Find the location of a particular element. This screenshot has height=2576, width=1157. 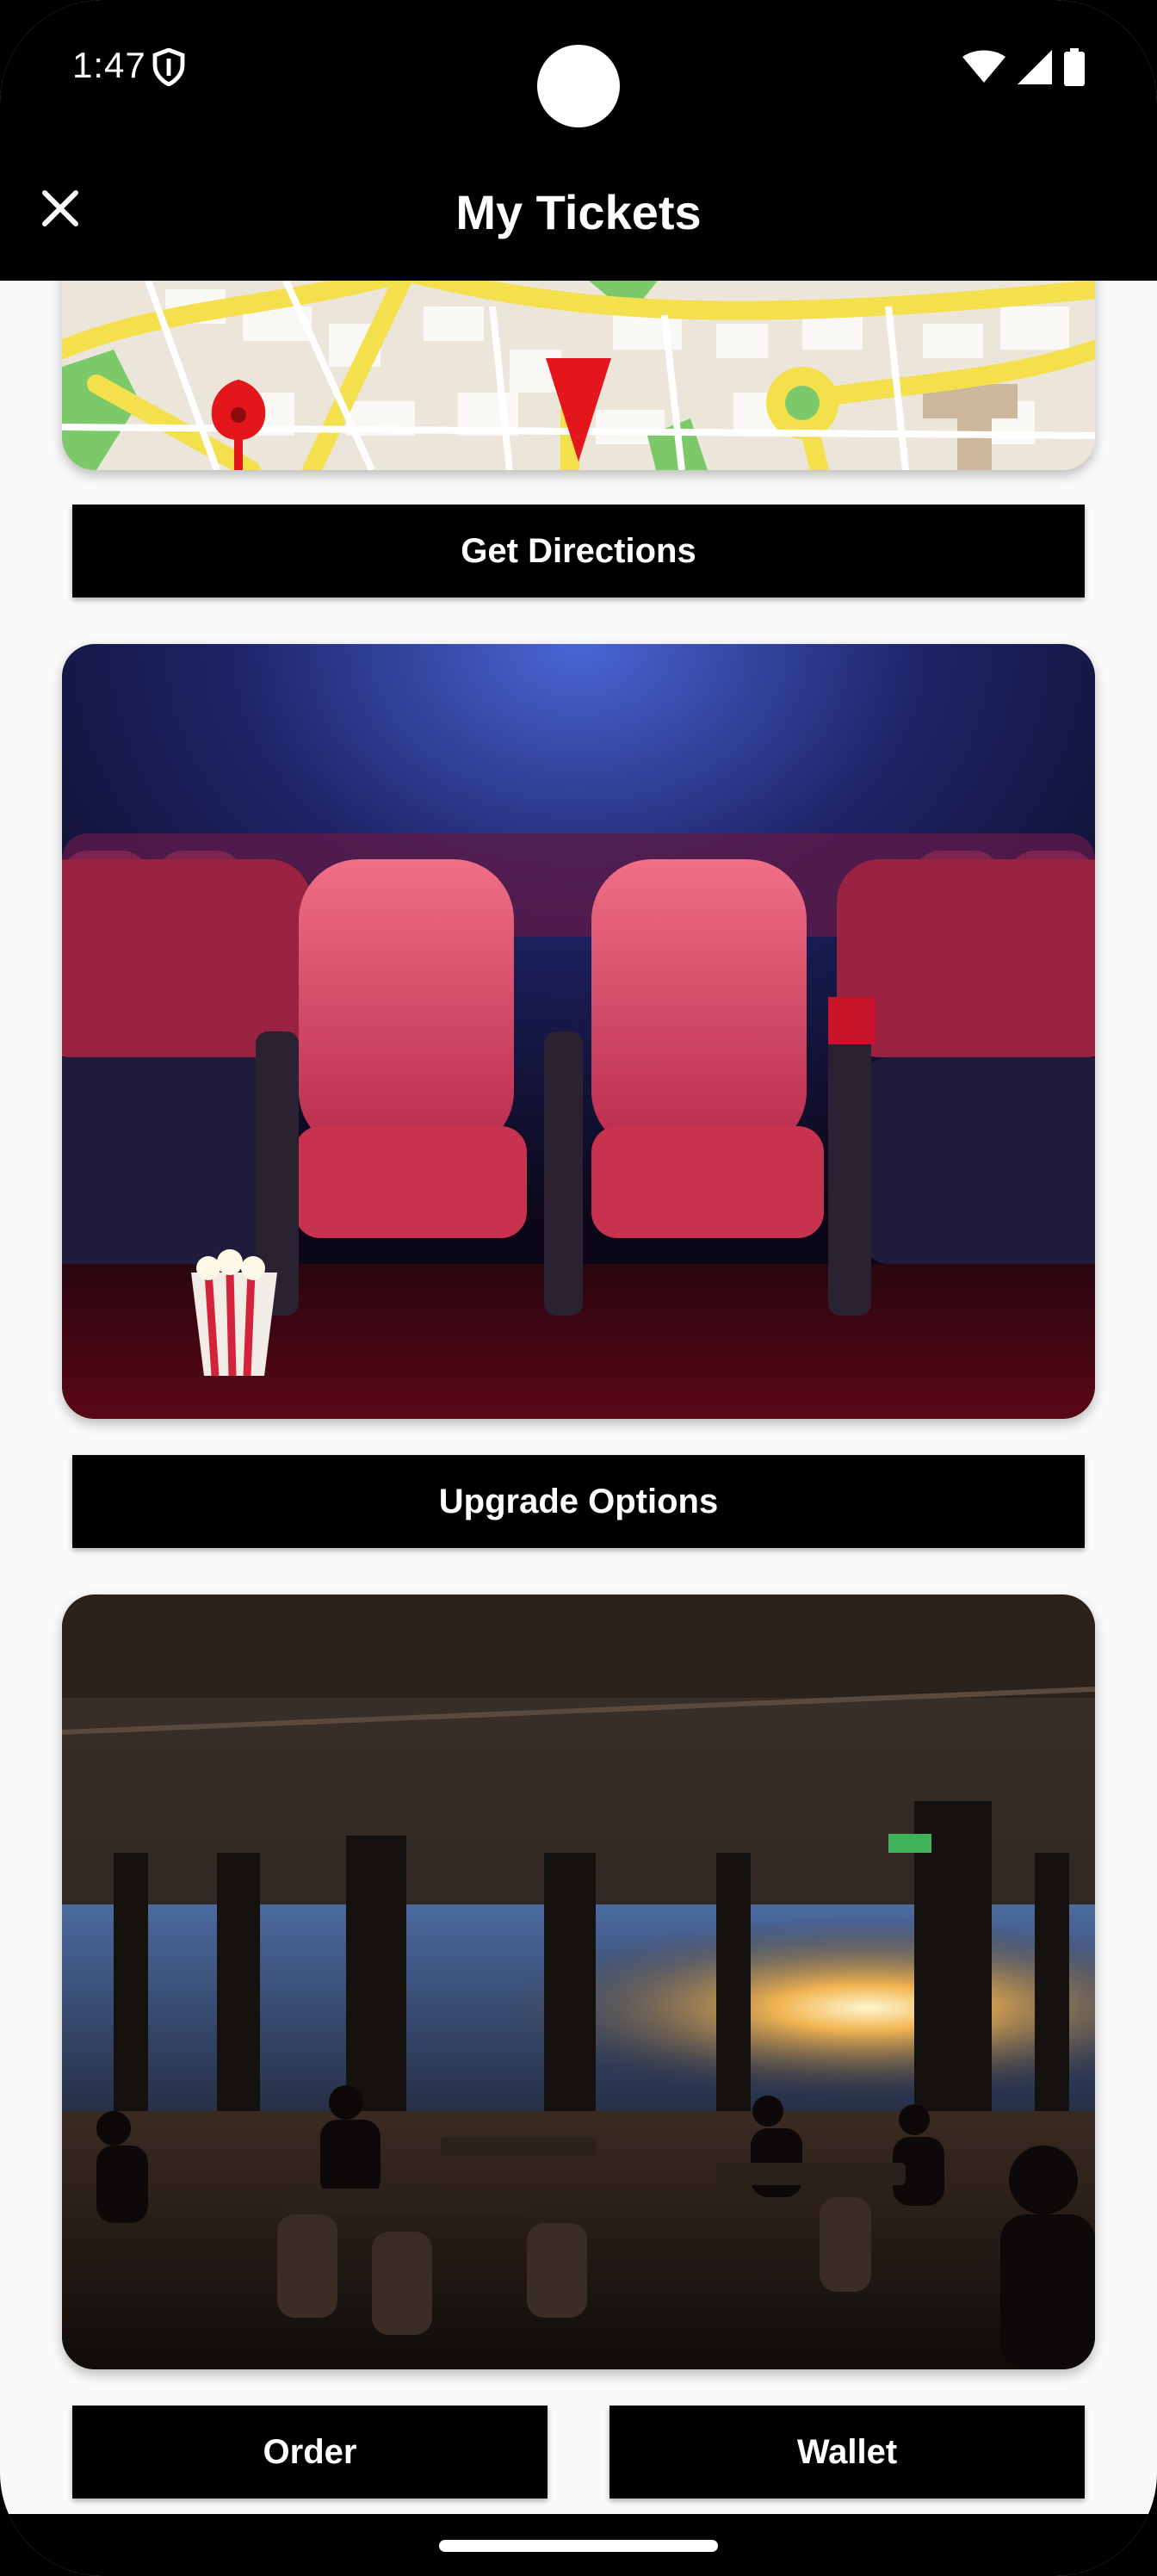

shield-icon is located at coordinates (169, 67).